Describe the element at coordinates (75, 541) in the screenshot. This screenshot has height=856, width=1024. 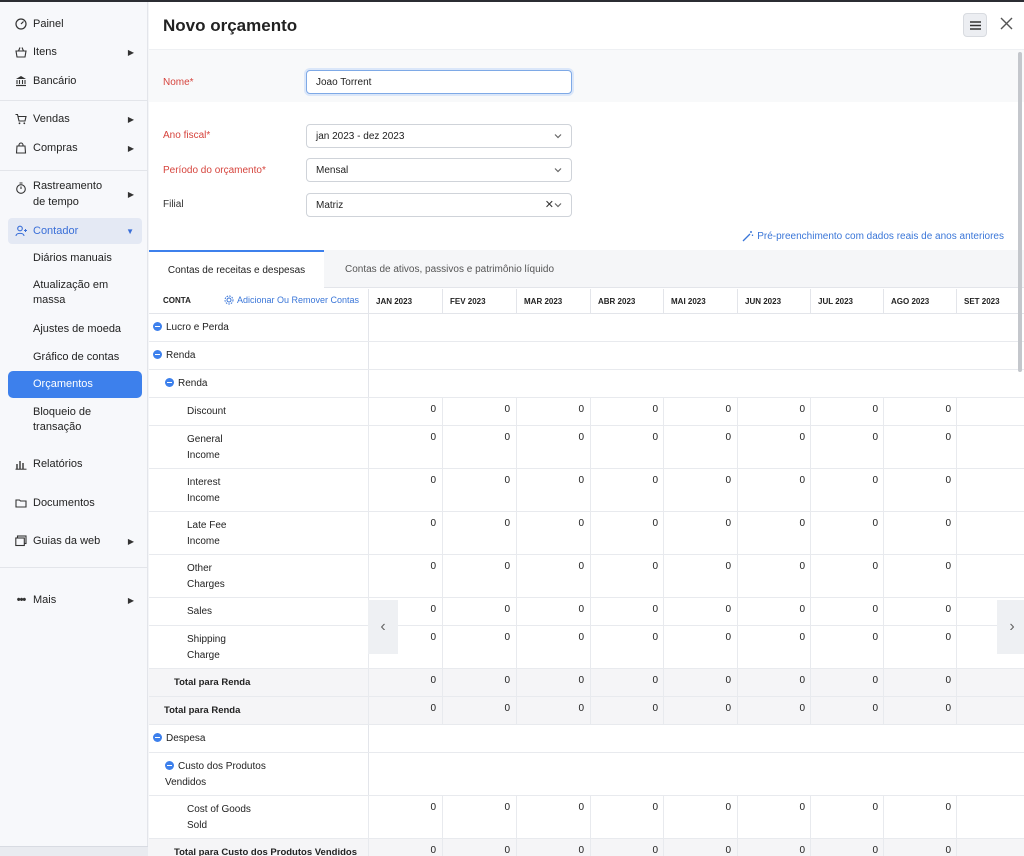
I see `sidebar-item-guias-web: Guias da web ▶` at that location.